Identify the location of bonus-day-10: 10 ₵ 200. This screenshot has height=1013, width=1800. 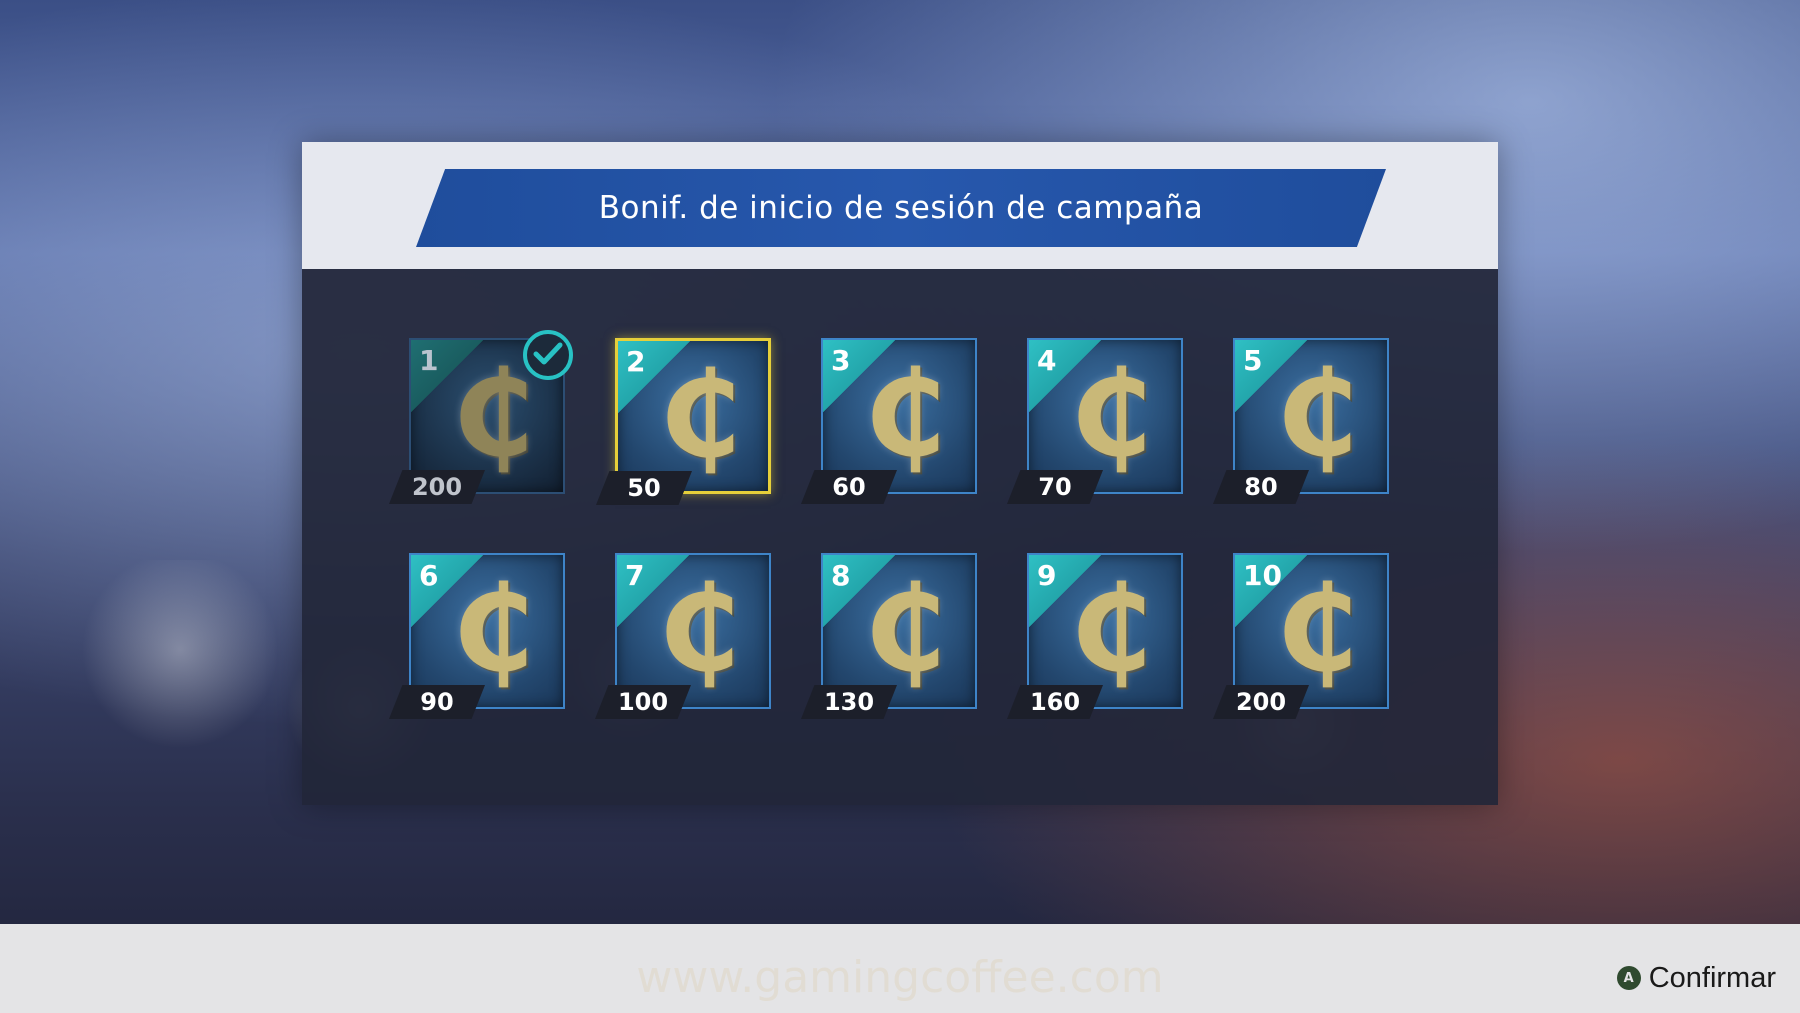
(1301, 636).